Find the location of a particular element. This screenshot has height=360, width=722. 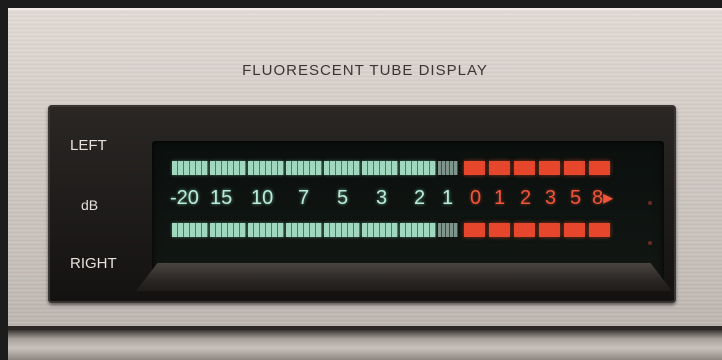

db-label: dB is located at coordinates (90, 205).